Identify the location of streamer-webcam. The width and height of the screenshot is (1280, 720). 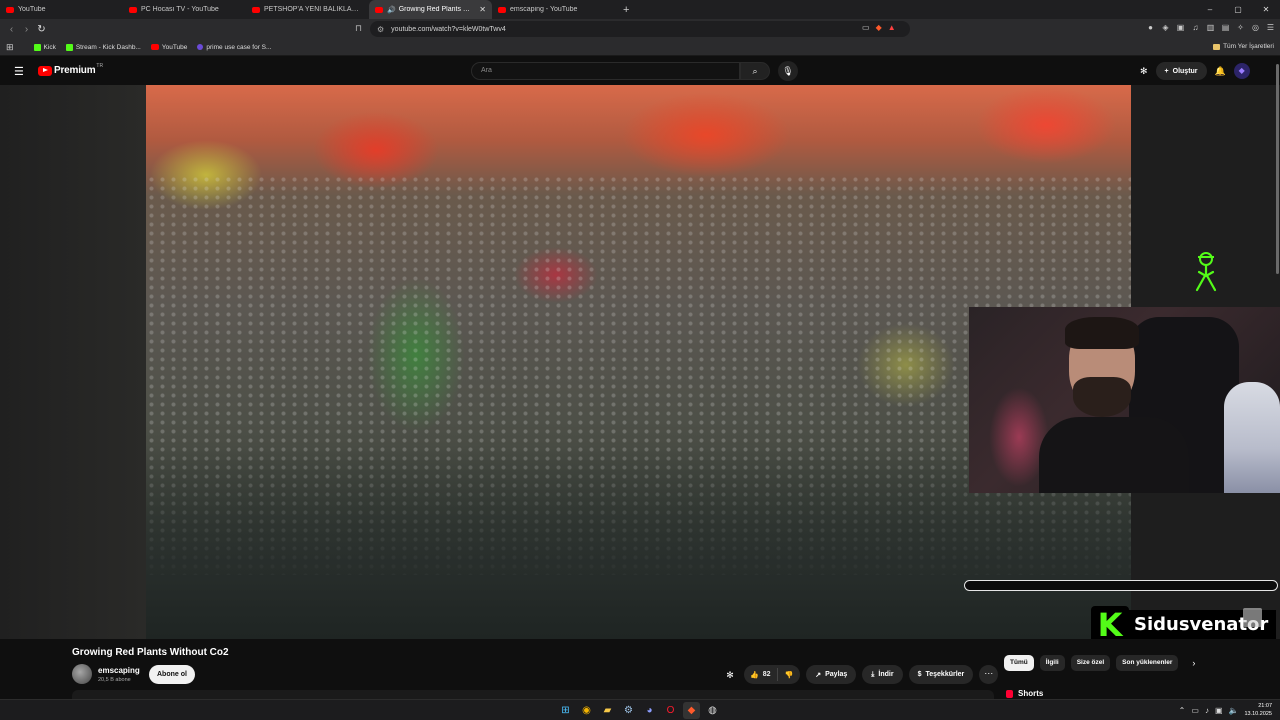
(1124, 400).